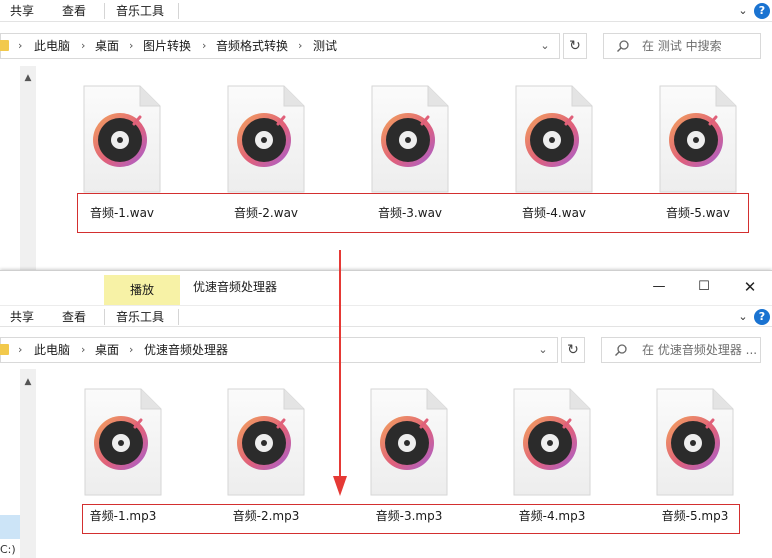 This screenshot has width=772, height=558. Describe the element at coordinates (750, 287) in the screenshot. I see `close-icon: ✕` at that location.